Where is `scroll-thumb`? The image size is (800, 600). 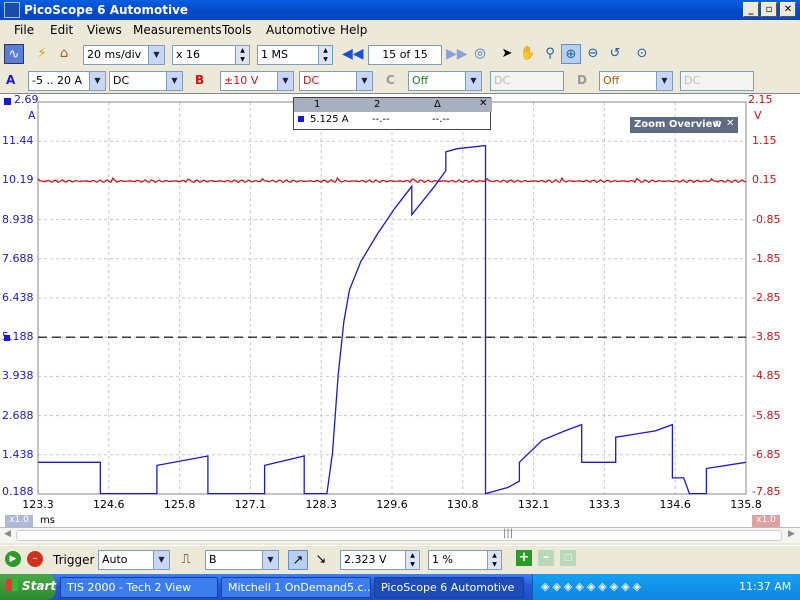 scroll-thumb is located at coordinates (399, 535).